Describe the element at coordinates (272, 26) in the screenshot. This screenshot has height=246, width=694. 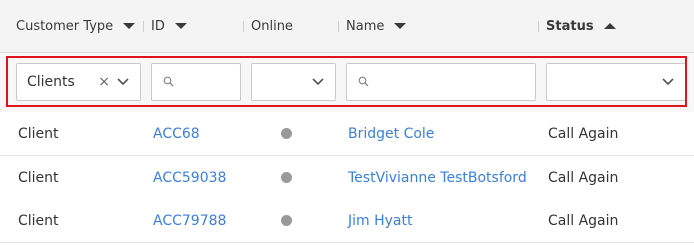
I see `column-label-online: Online` at that location.